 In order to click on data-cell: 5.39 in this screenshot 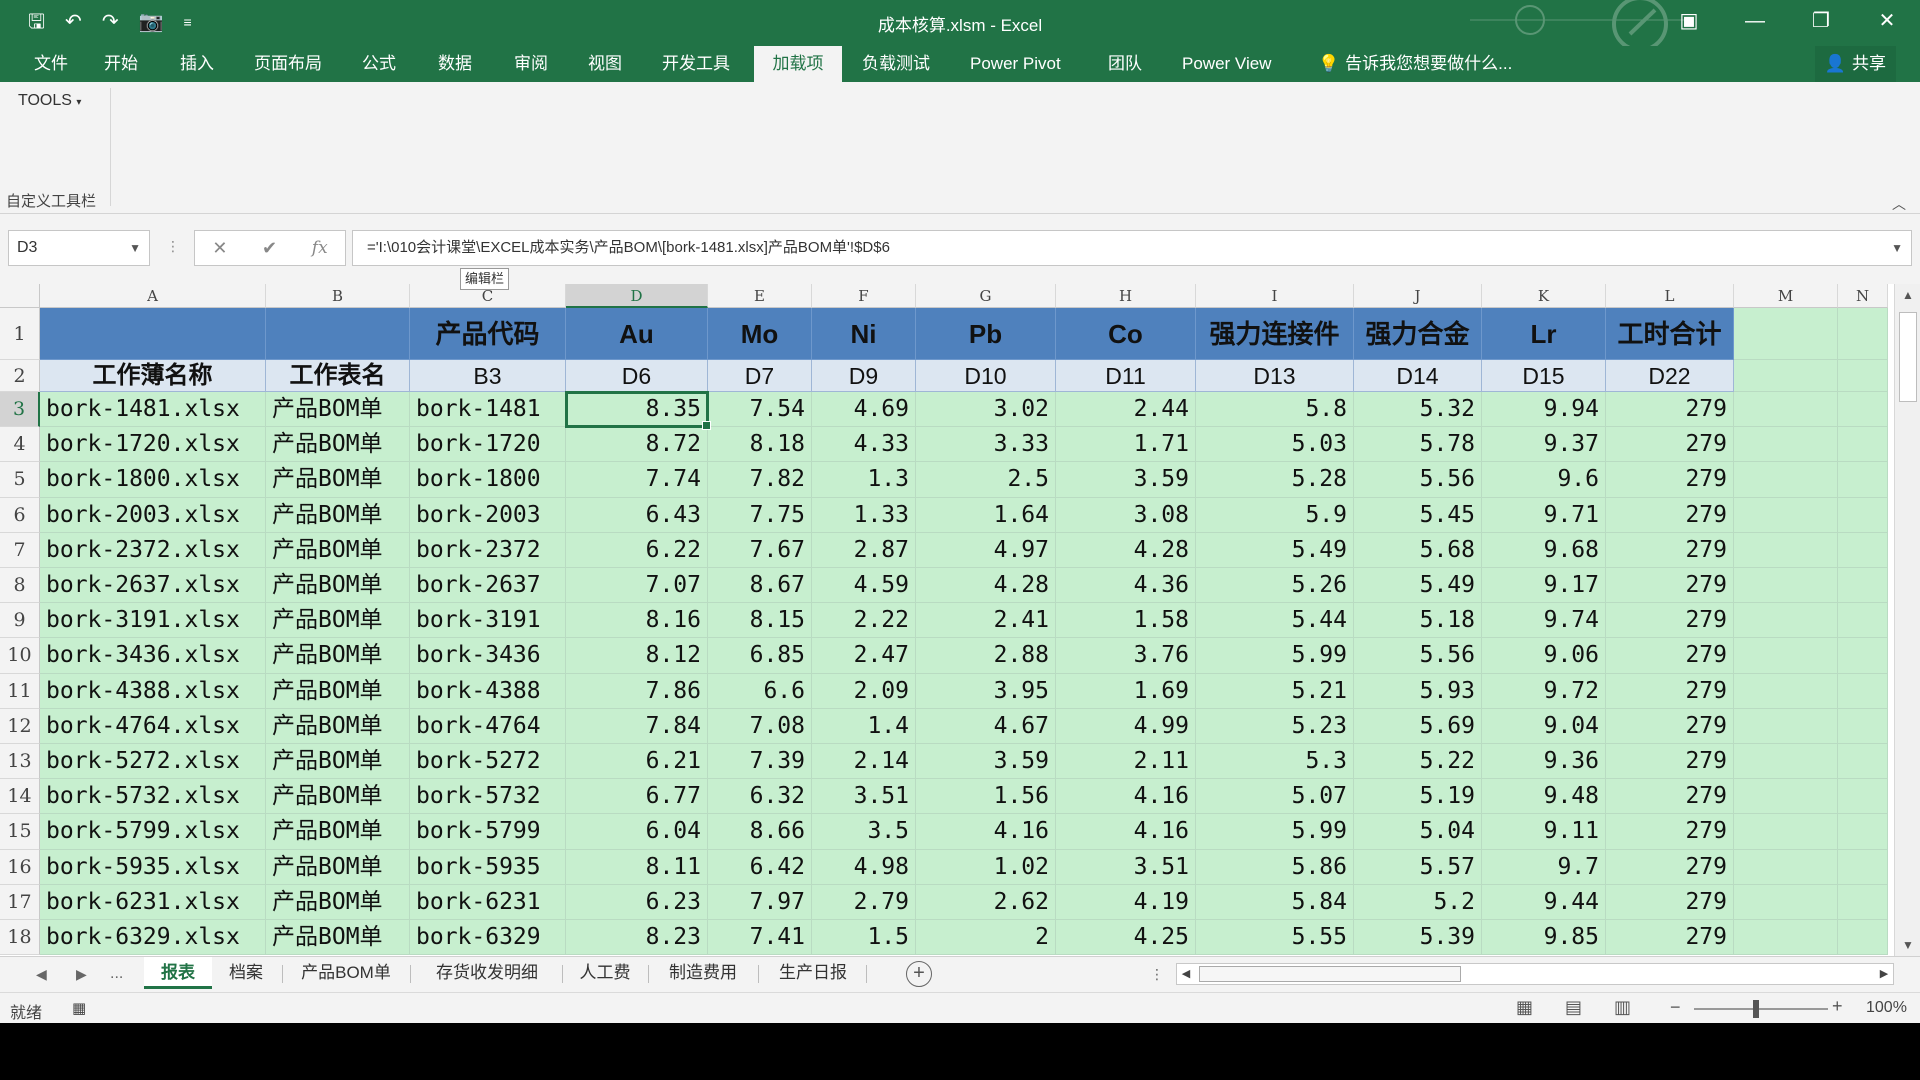, I will do `click(1418, 938)`.